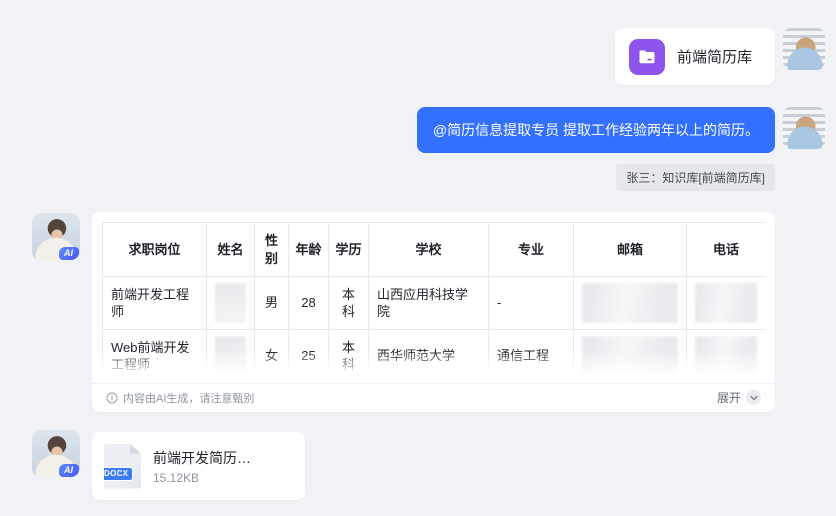 The image size is (836, 516). What do you see at coordinates (119, 473) in the screenshot?
I see `docx-type-badge: DOCX` at bounding box center [119, 473].